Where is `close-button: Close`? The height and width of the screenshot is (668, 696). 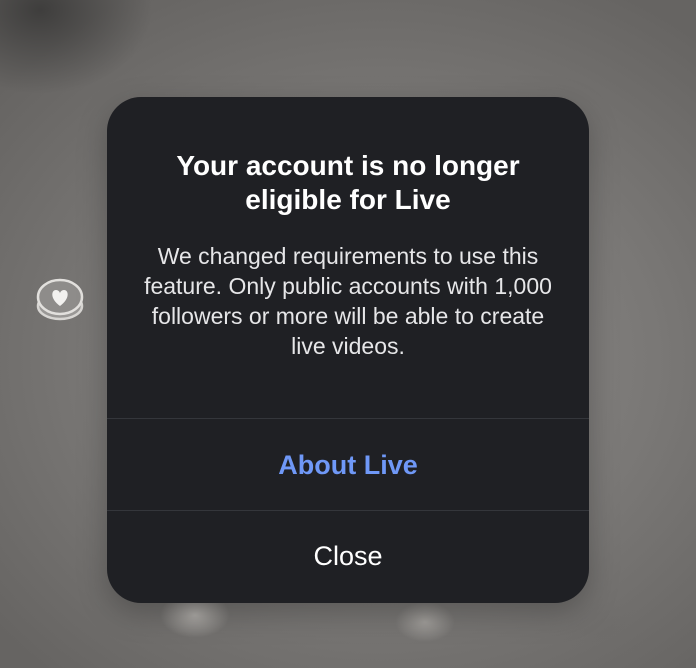
close-button: Close is located at coordinates (348, 556).